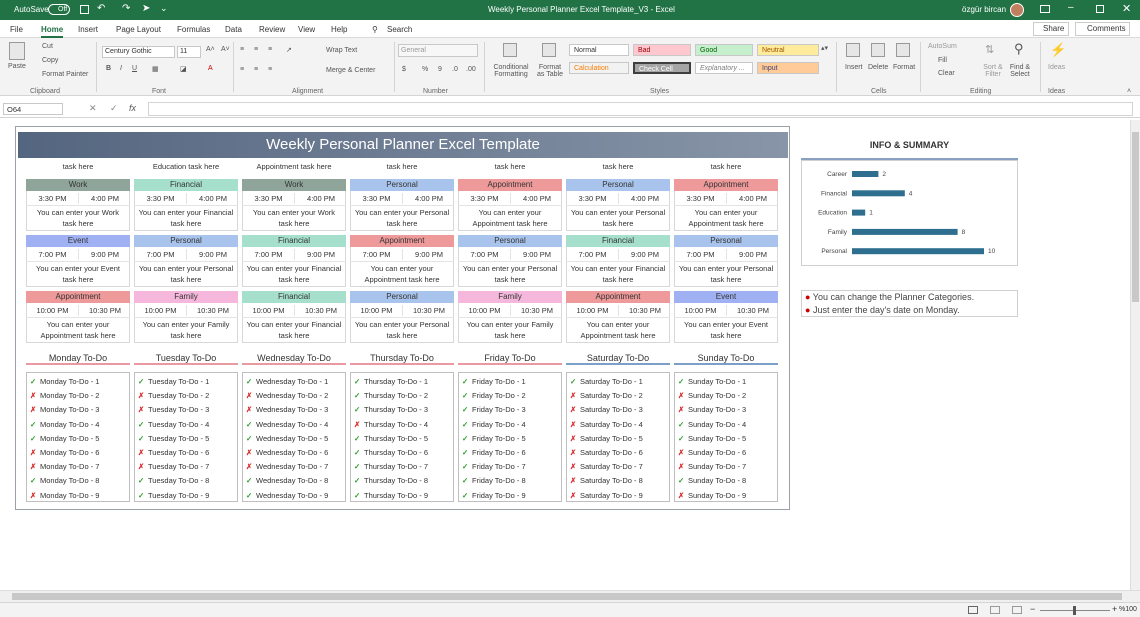  Describe the element at coordinates (425, 69) in the screenshot. I see `percent-icon: %` at that location.